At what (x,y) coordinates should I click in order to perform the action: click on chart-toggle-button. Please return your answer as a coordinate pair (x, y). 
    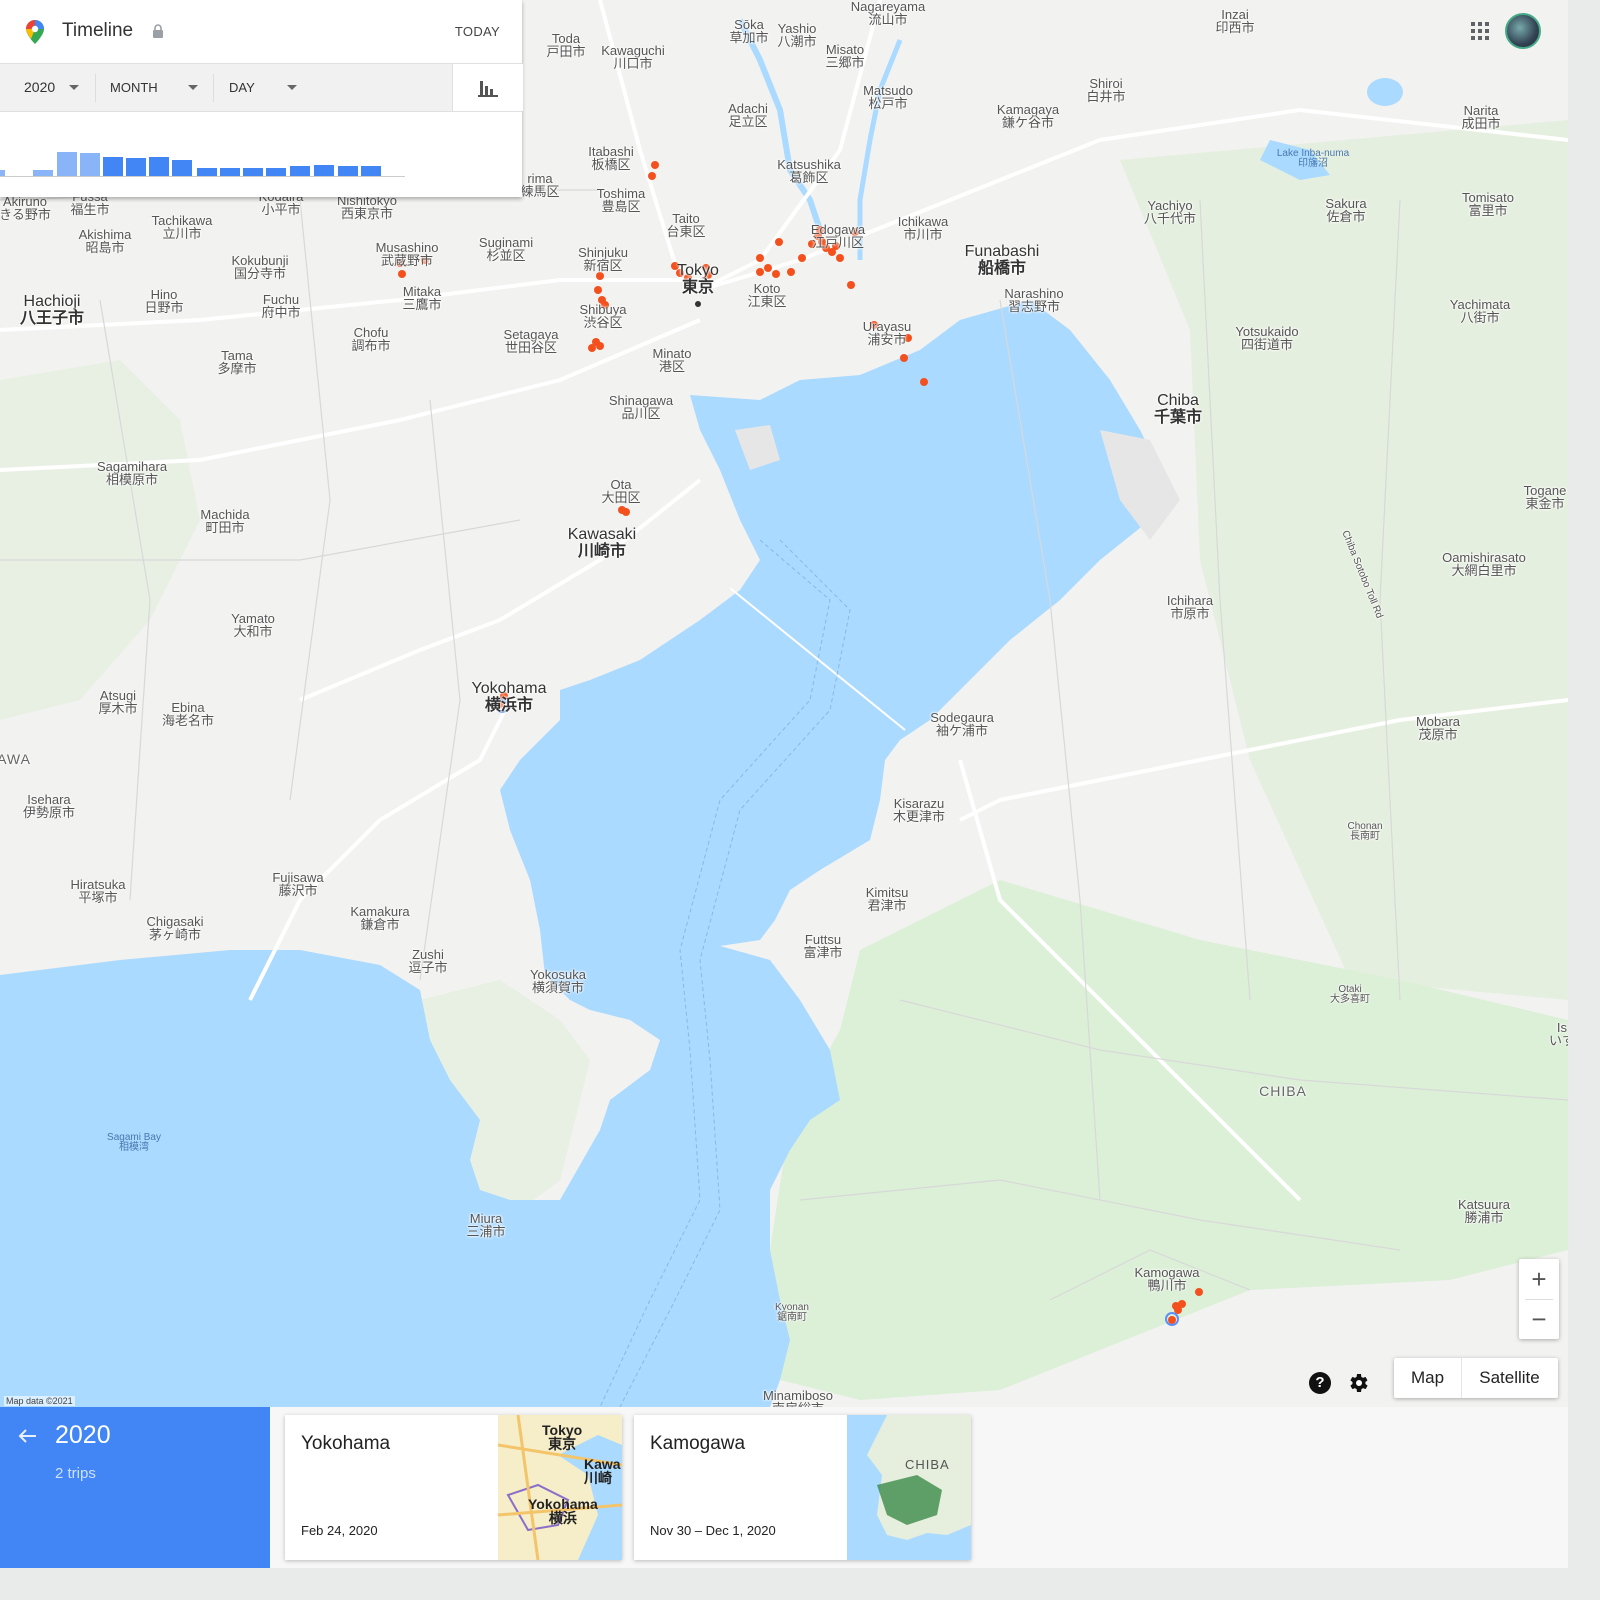
    Looking at the image, I should click on (487, 87).